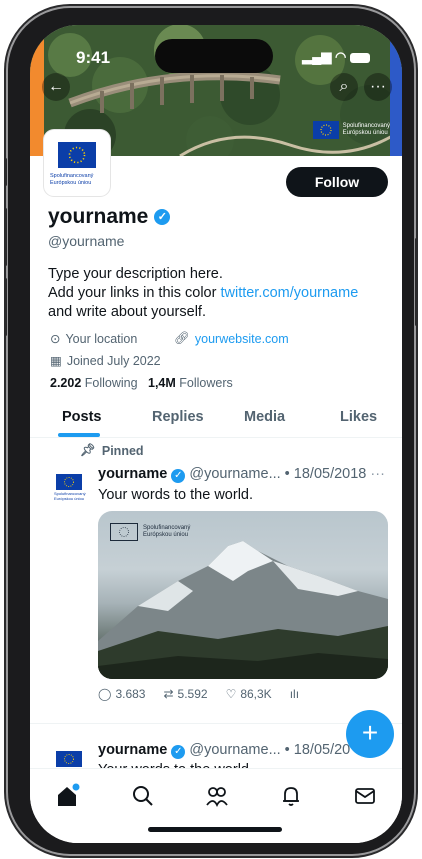 The width and height of the screenshot is (422, 859). I want to click on heart-icon: ♡, so click(231, 694).